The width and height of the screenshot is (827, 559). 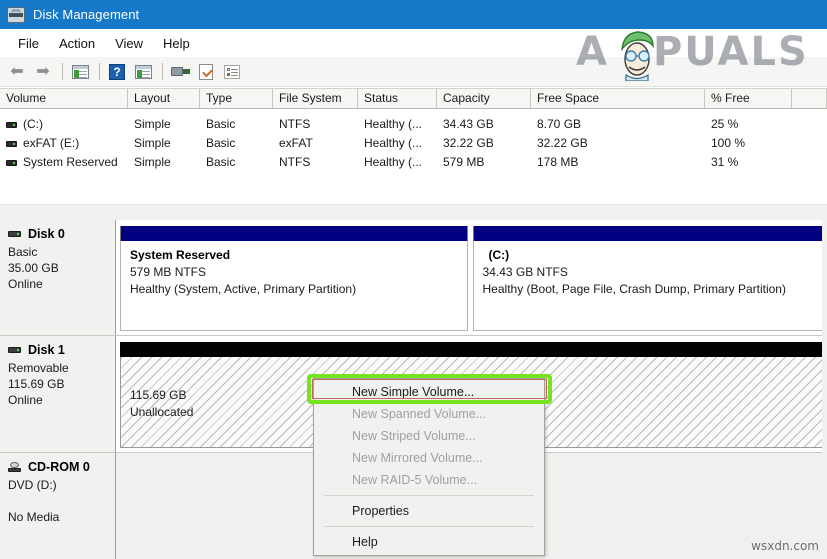 What do you see at coordinates (728, 143) in the screenshot?
I see `cell-percent-free: 100 %` at bounding box center [728, 143].